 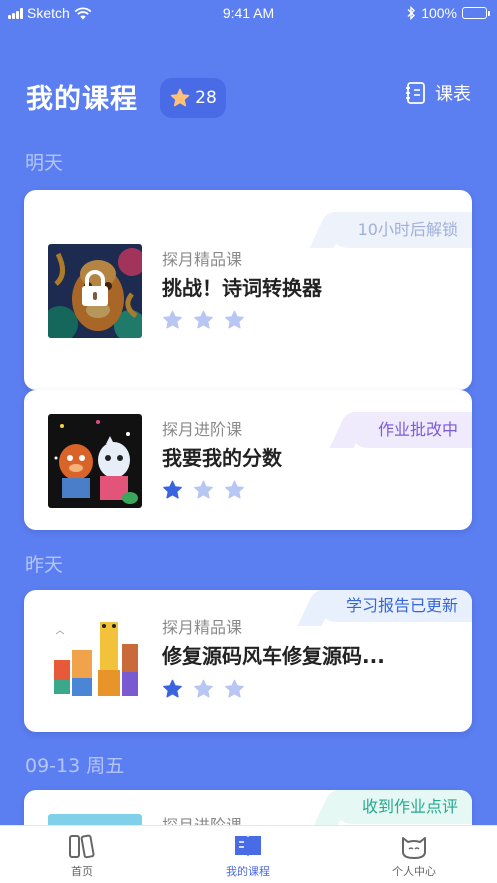 I want to click on books-icon, so click(x=82, y=846).